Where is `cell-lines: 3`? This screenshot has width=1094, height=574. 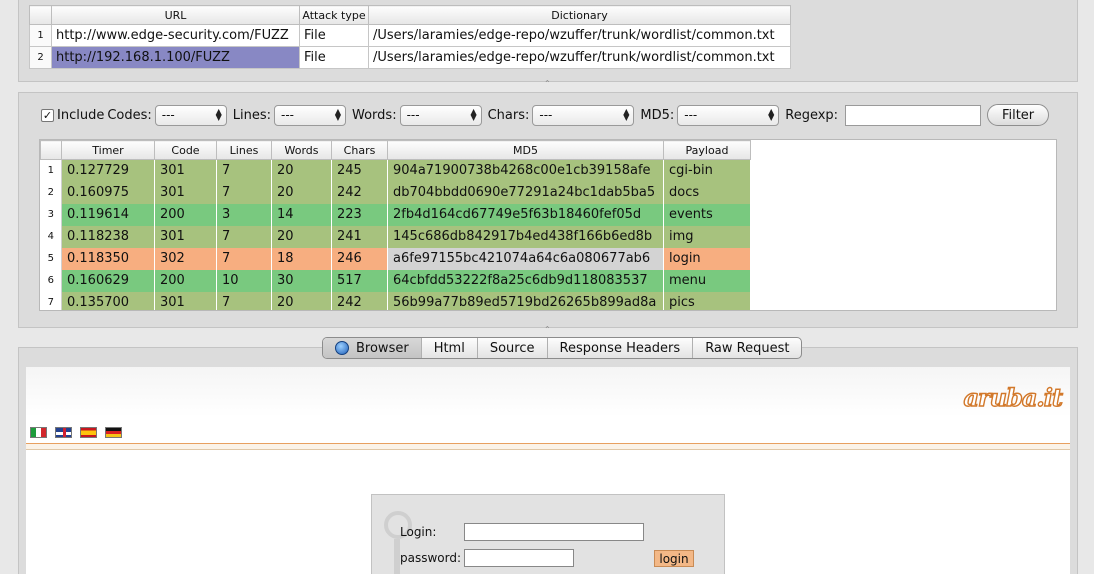
cell-lines: 3 is located at coordinates (244, 214).